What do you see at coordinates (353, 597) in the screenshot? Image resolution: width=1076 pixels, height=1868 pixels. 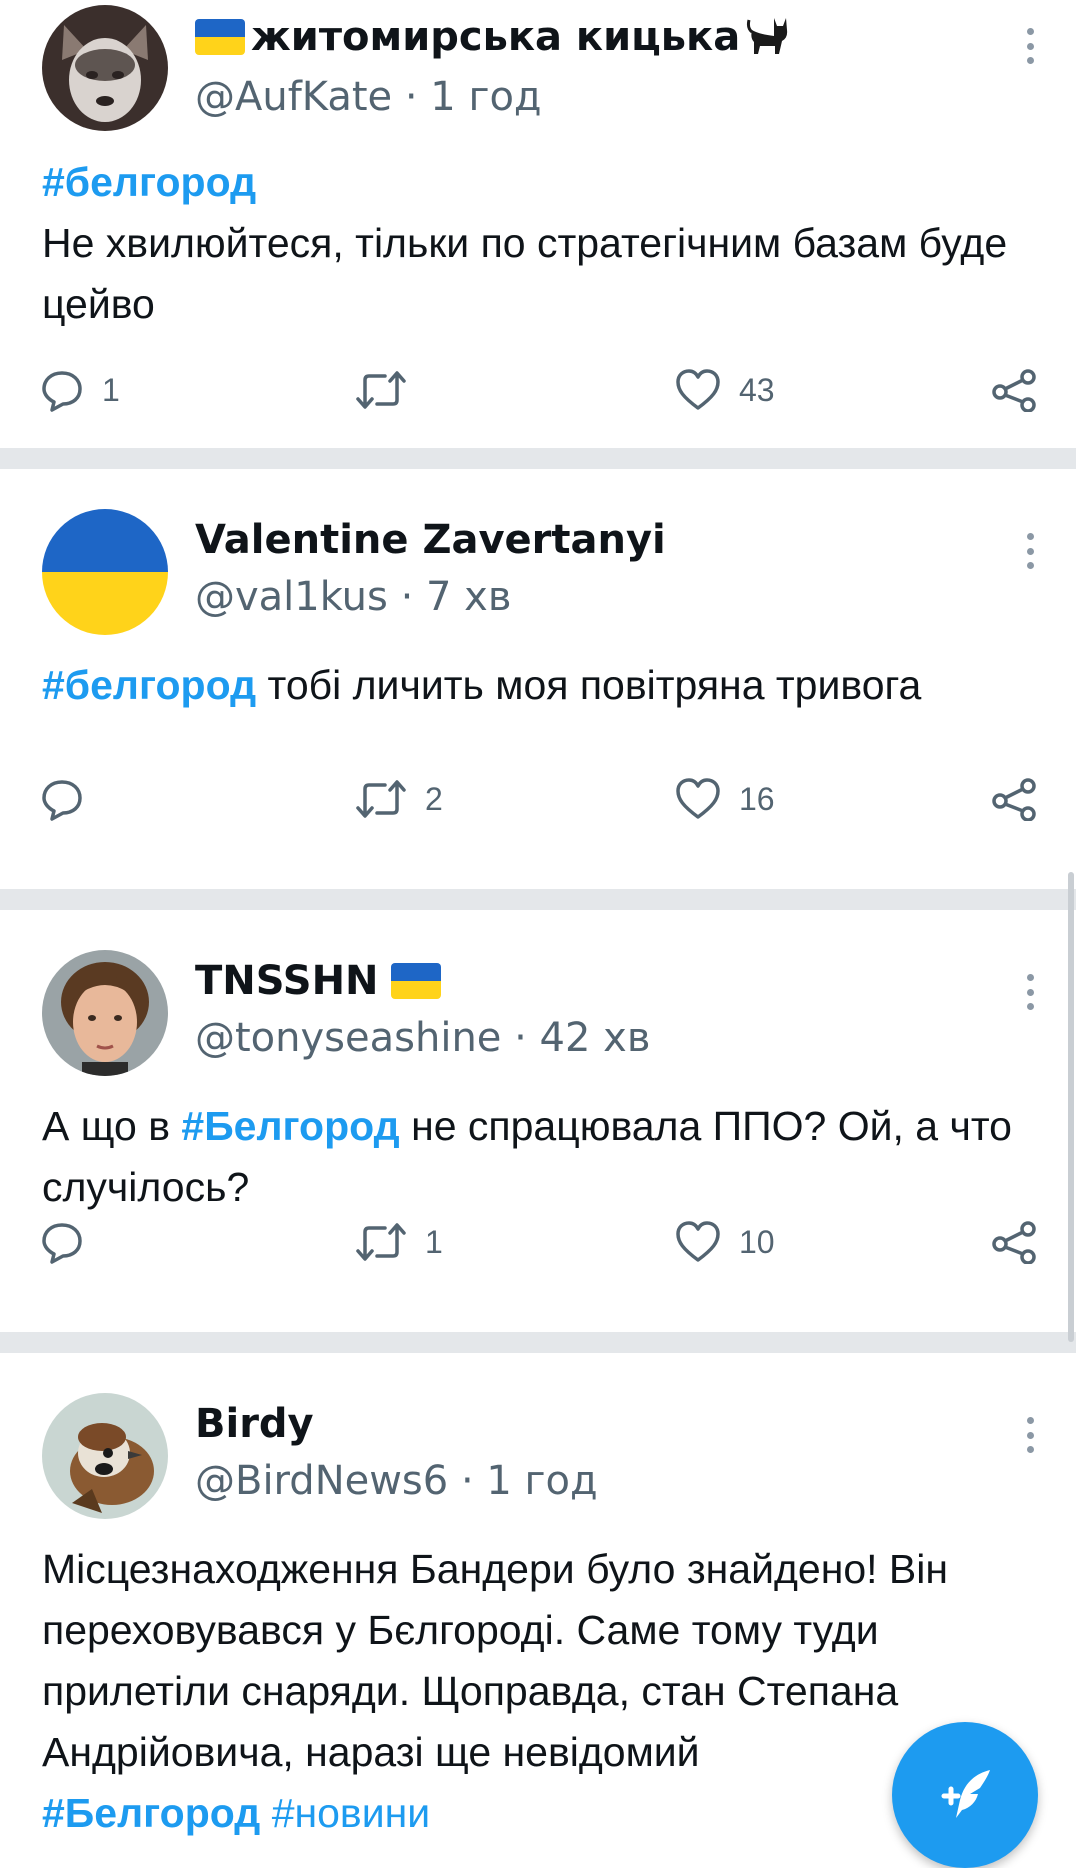 I see `handle-timestamp: @val1kus · 7 хв` at bounding box center [353, 597].